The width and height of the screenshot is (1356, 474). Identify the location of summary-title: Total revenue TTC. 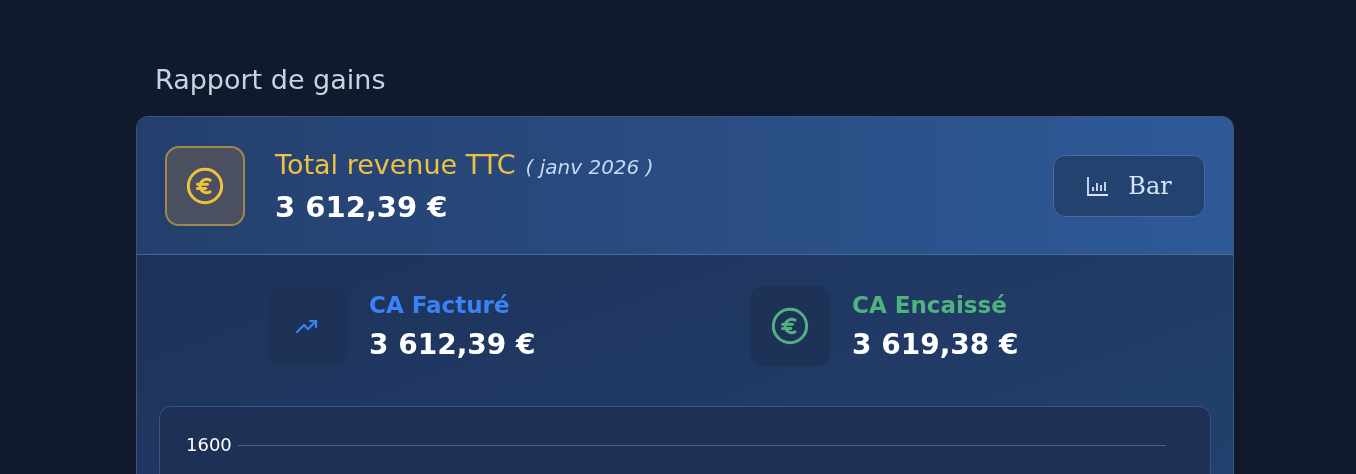
(395, 164).